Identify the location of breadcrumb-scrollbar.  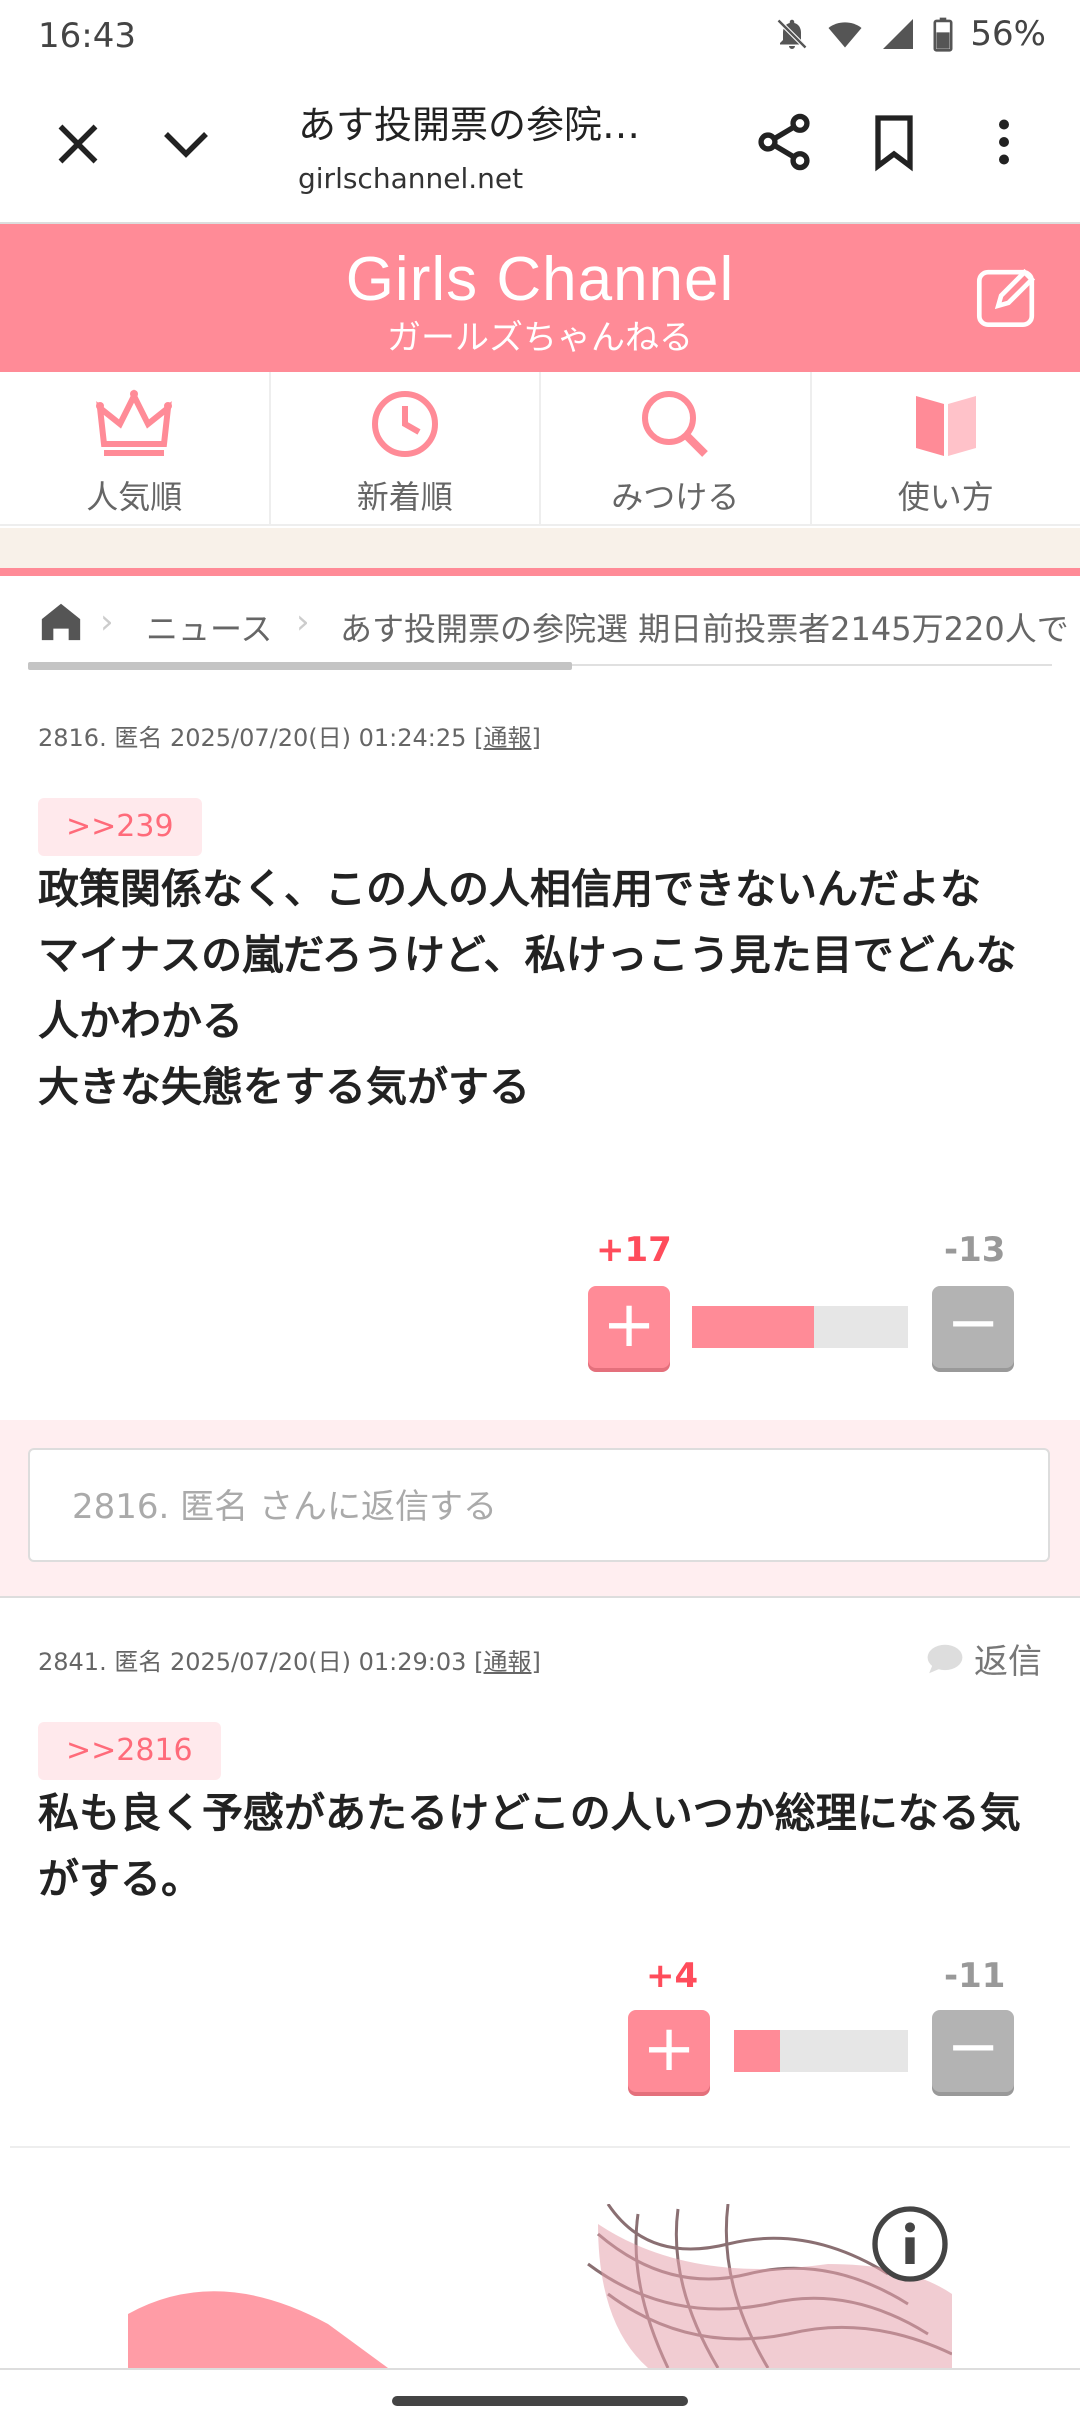
(300, 666).